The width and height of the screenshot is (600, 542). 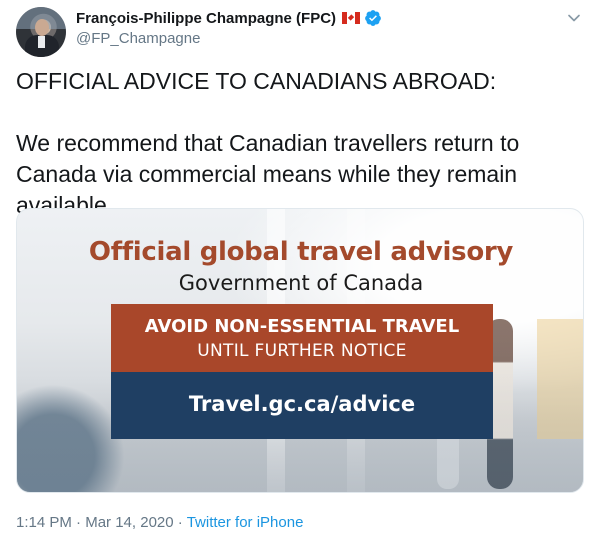 I want to click on advisory-notice: UNTIL FURTHER NOTICE, so click(x=302, y=351).